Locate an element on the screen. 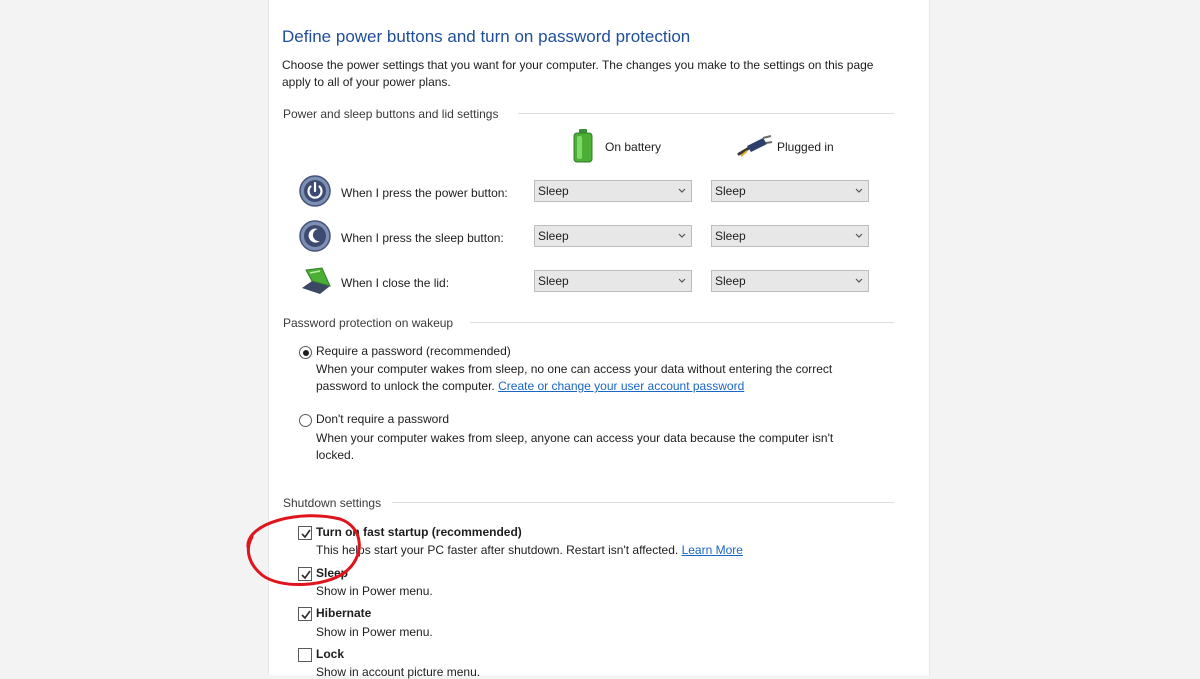  column-on-battery: On battery is located at coordinates (633, 147).